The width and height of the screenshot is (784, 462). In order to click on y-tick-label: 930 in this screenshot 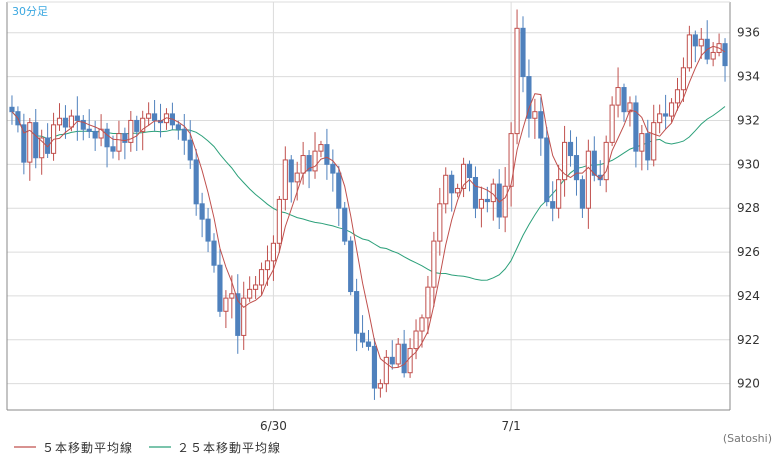, I will do `click(748, 164)`.